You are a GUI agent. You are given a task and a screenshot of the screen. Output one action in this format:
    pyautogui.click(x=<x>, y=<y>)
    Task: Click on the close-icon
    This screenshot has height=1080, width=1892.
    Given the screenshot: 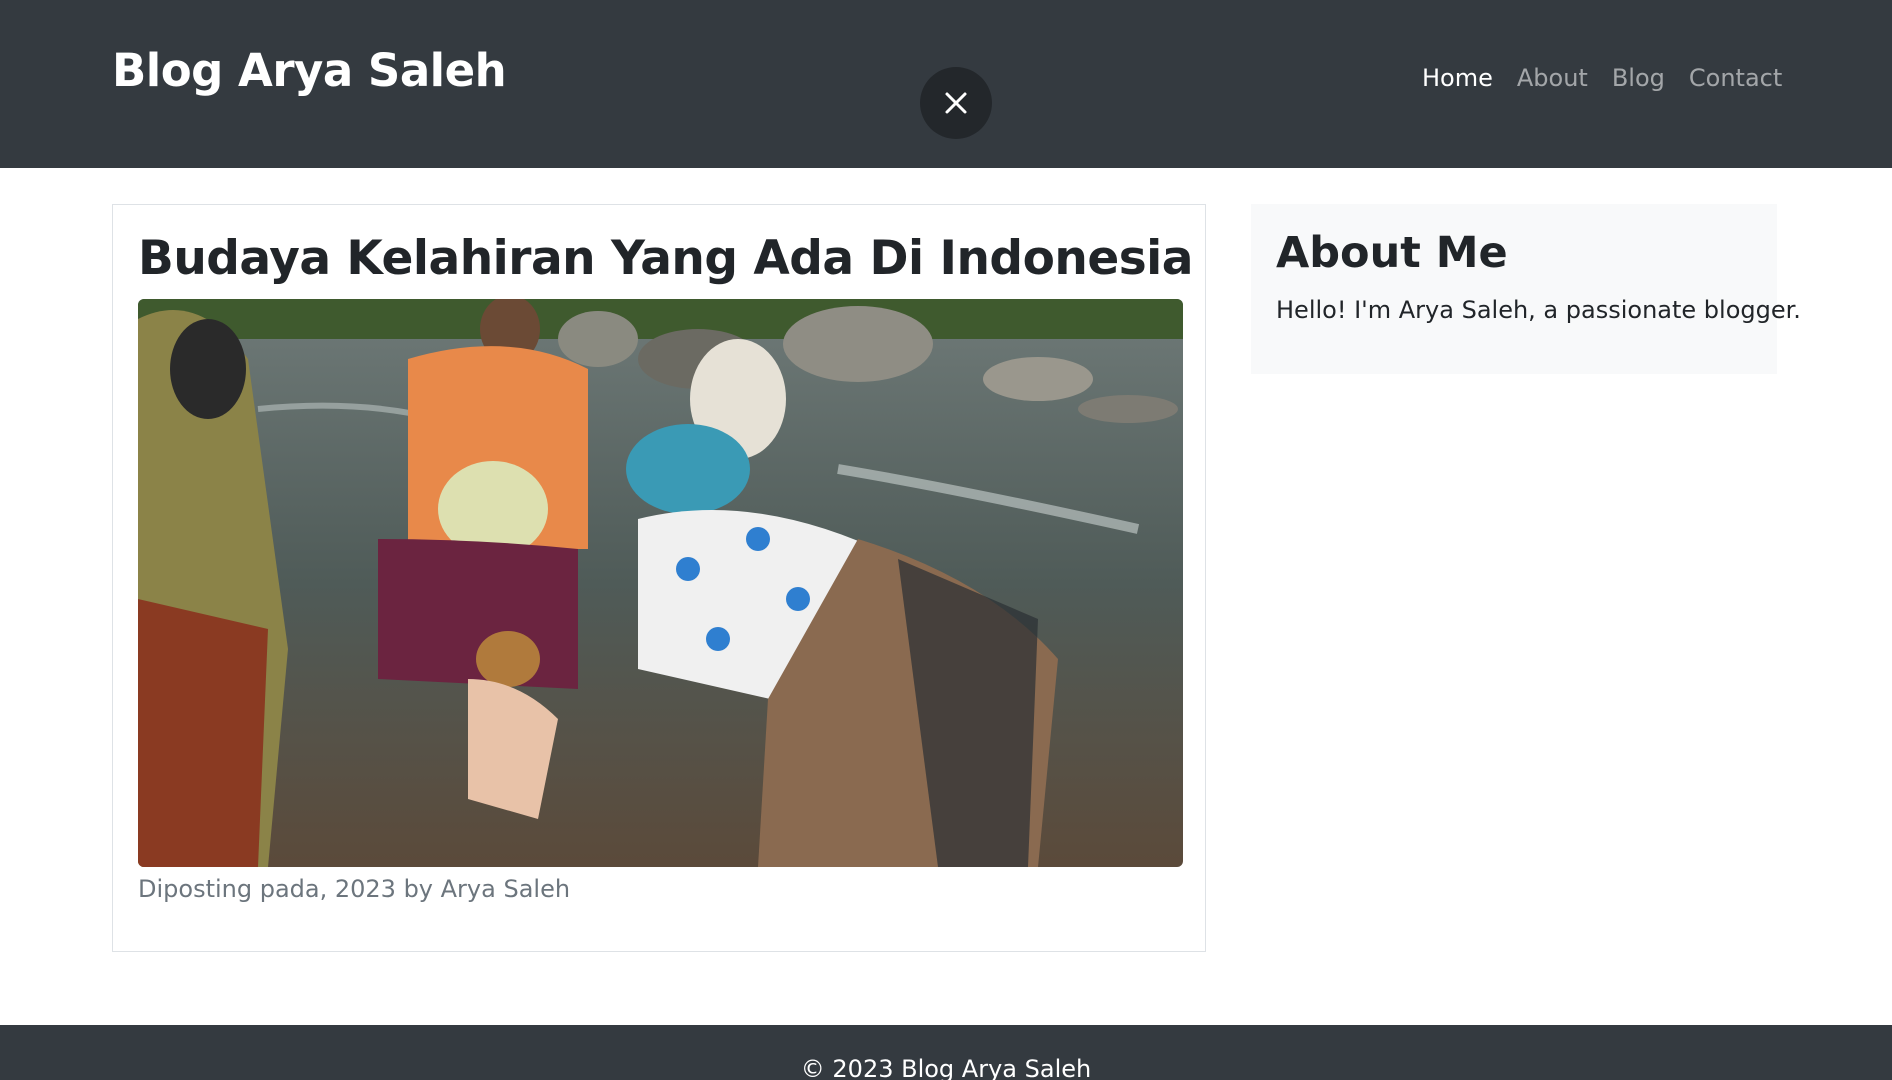 What is the action you would take?
    pyautogui.click(x=956, y=103)
    